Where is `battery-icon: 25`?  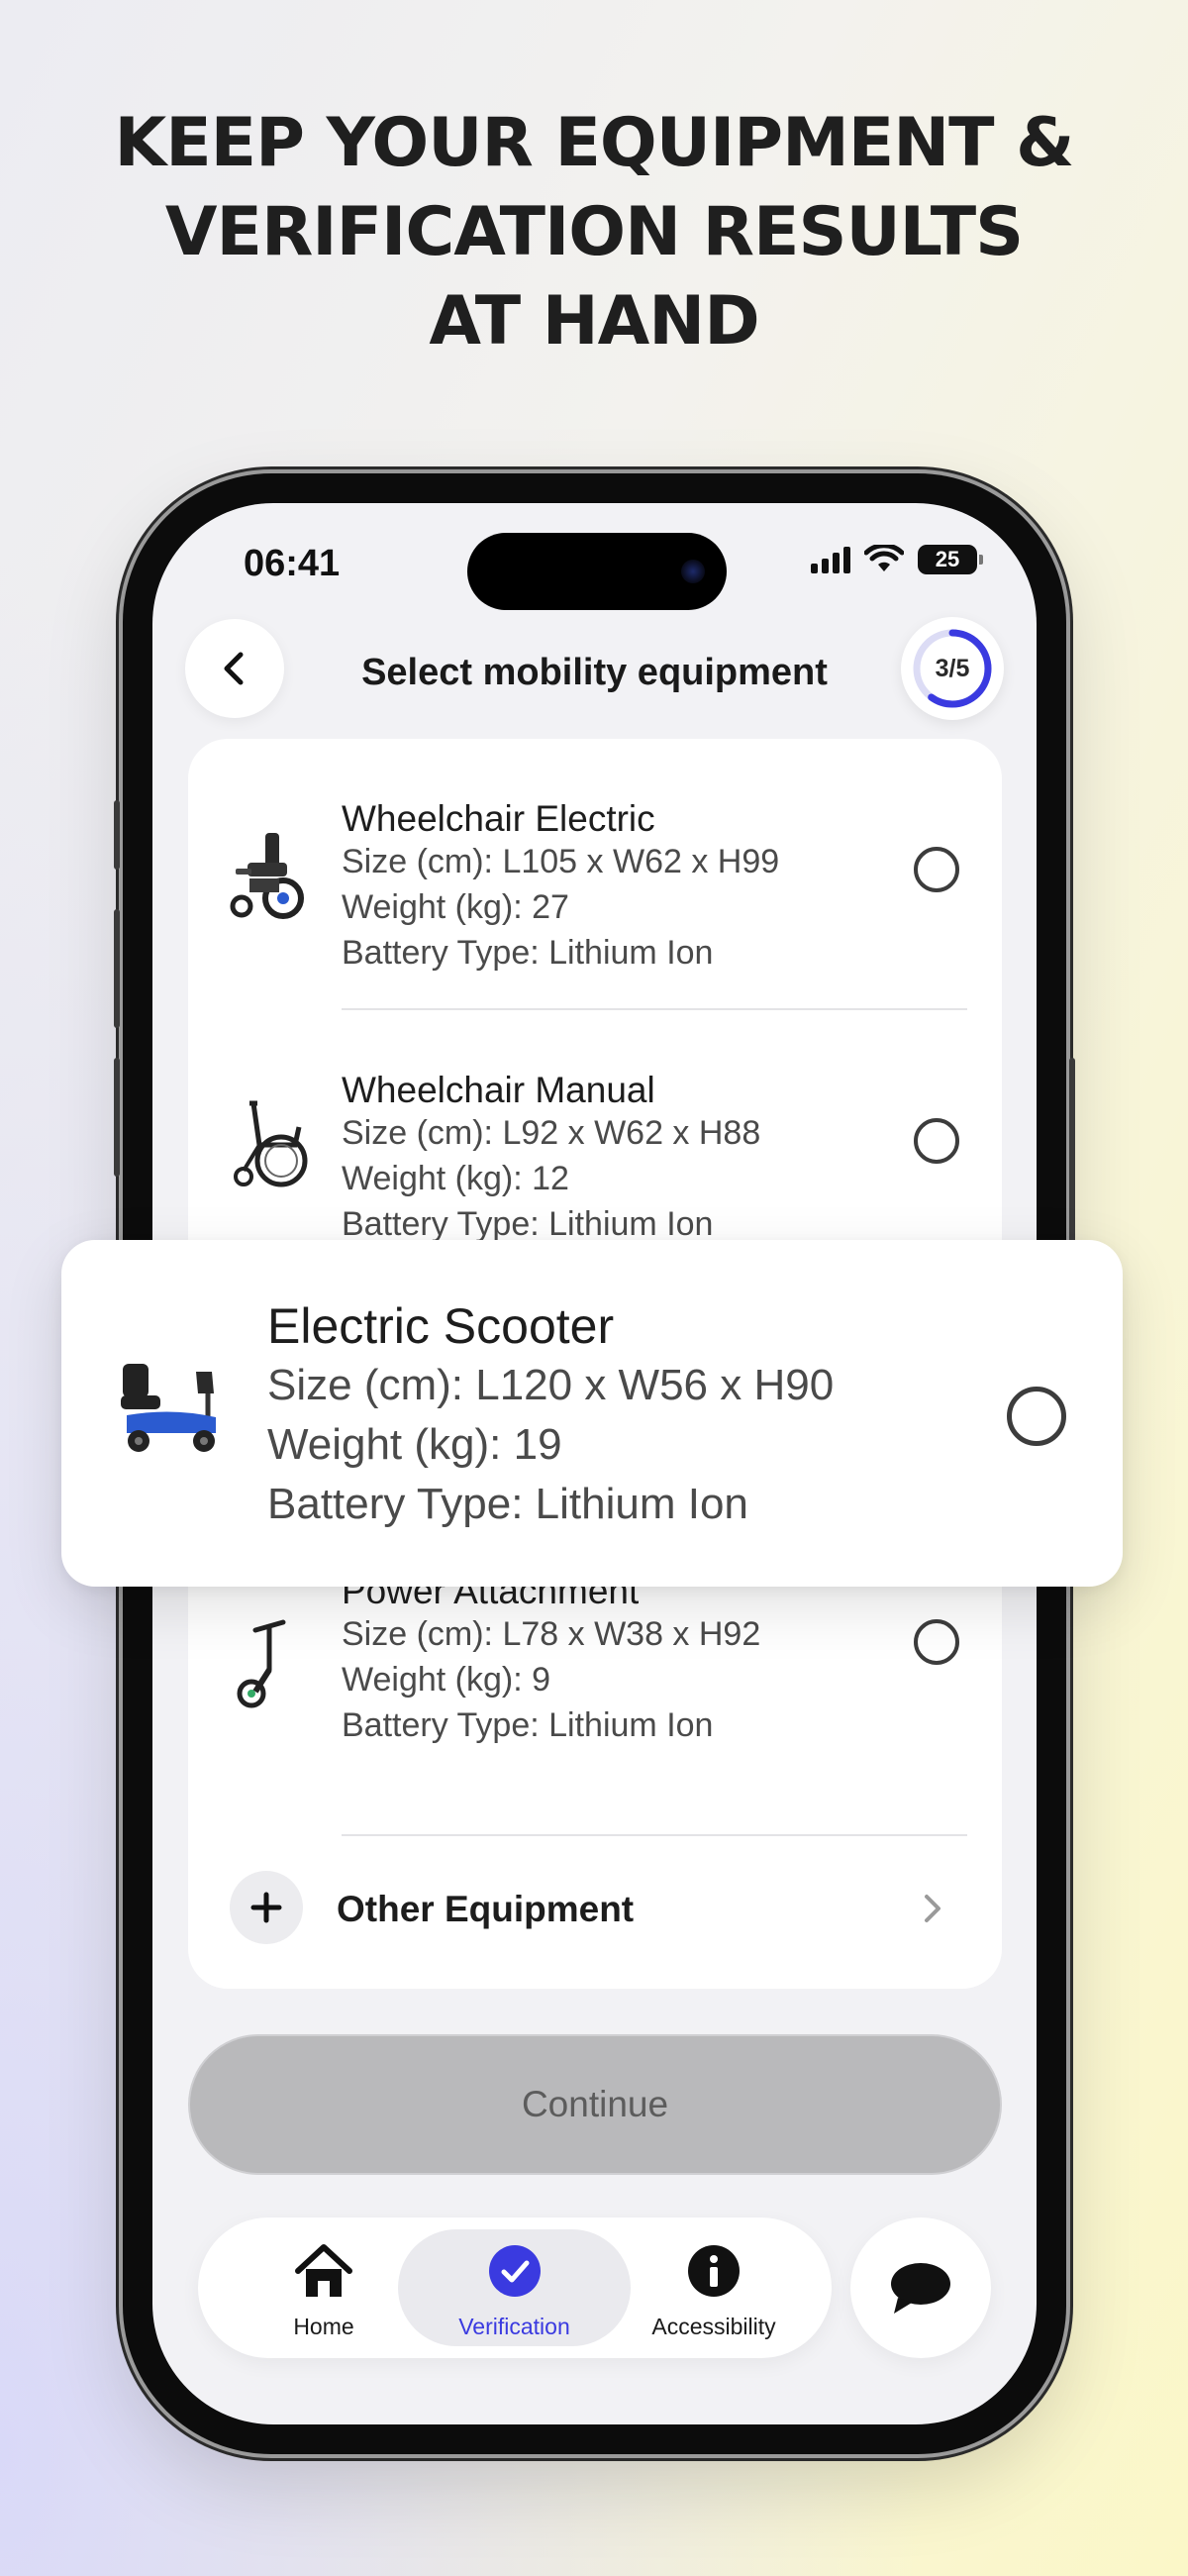 battery-icon: 25 is located at coordinates (950, 559).